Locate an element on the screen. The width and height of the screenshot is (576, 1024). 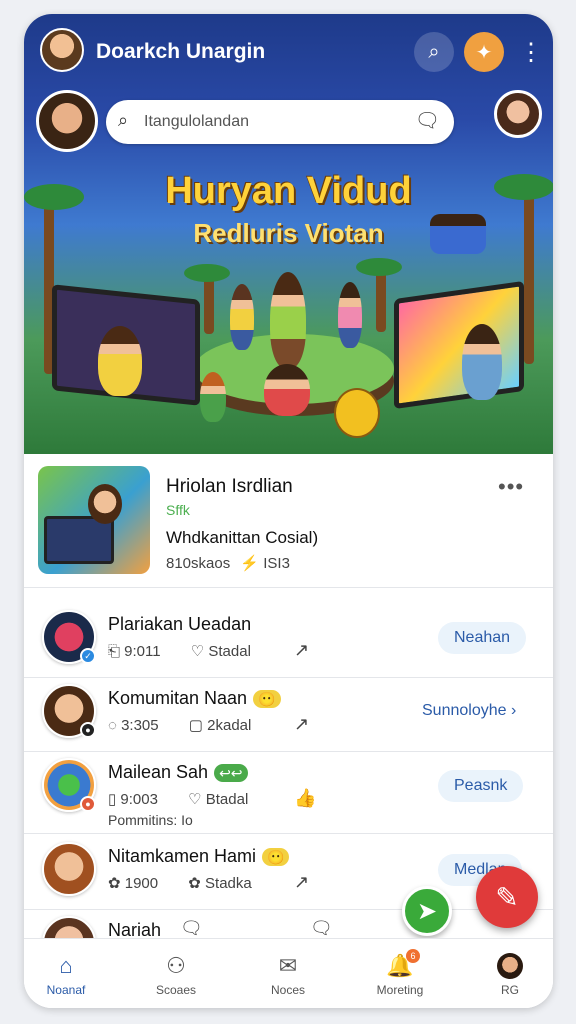
featured-tag: Sffk is located at coordinates (178, 510).